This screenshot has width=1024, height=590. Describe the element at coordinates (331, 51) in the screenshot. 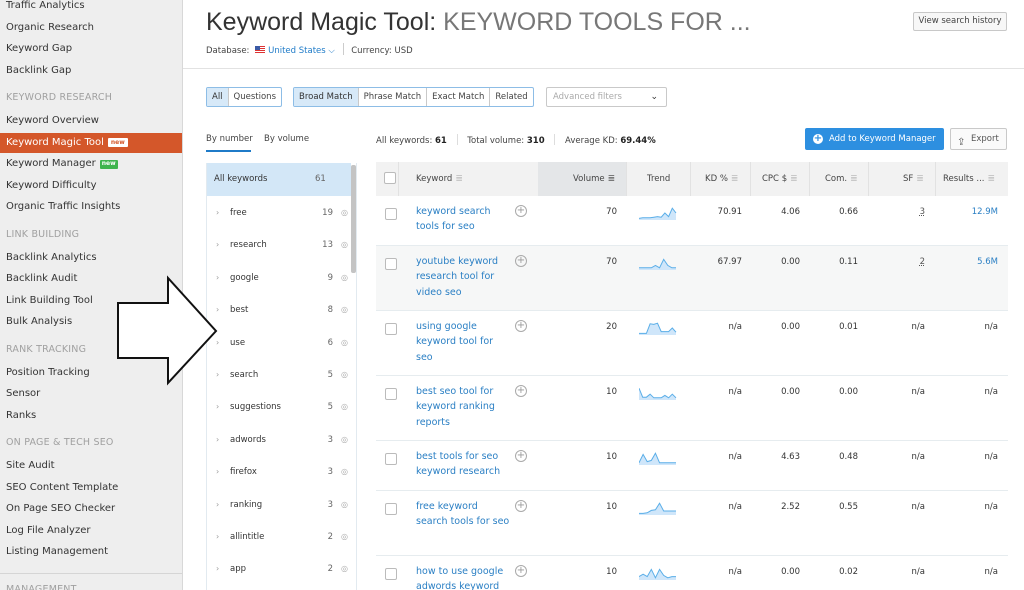

I see `chevron-down-icon: ⌵` at that location.